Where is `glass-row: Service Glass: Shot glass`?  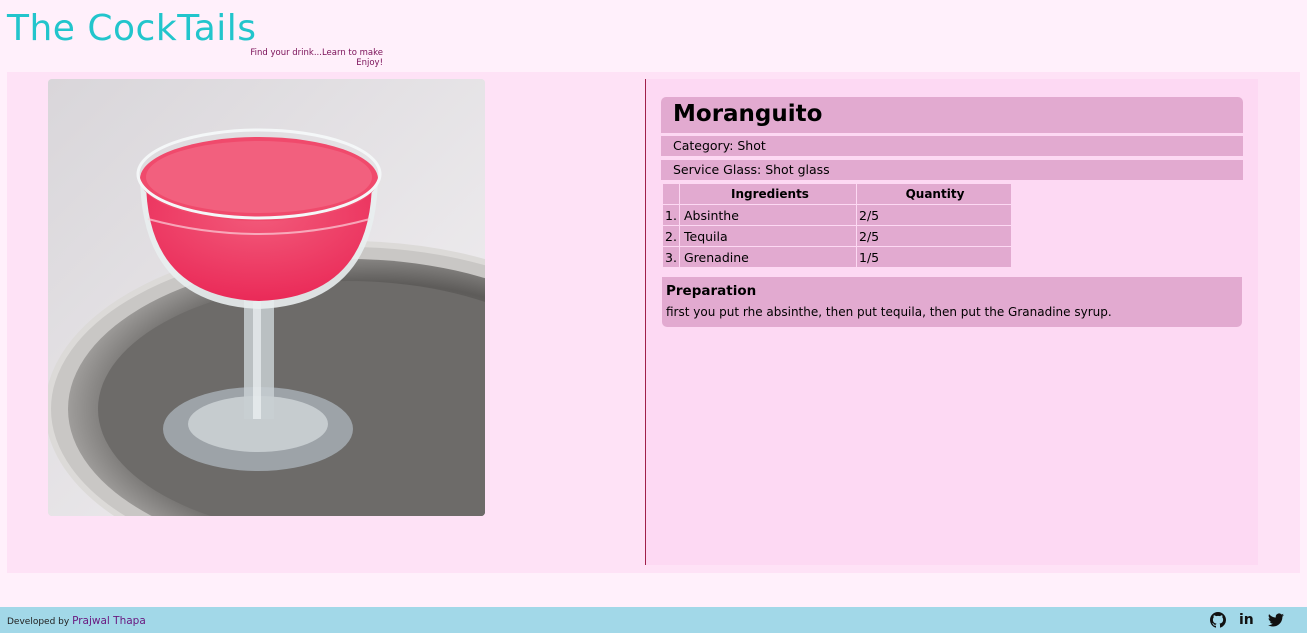
glass-row: Service Glass: Shot glass is located at coordinates (952, 170).